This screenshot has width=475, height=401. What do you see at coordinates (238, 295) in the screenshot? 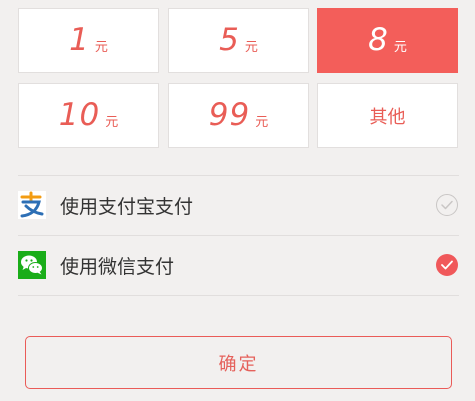
I see `divider` at bounding box center [238, 295].